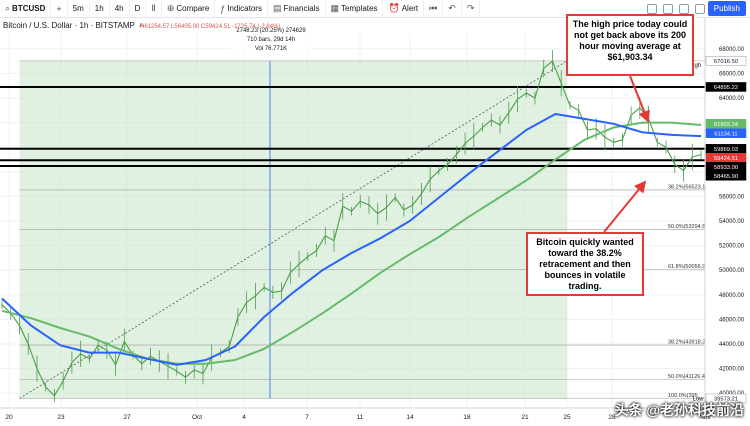 Image resolution: width=750 pixels, height=426 pixels. I want to click on price-tag-label: 61134.11, so click(725, 134).